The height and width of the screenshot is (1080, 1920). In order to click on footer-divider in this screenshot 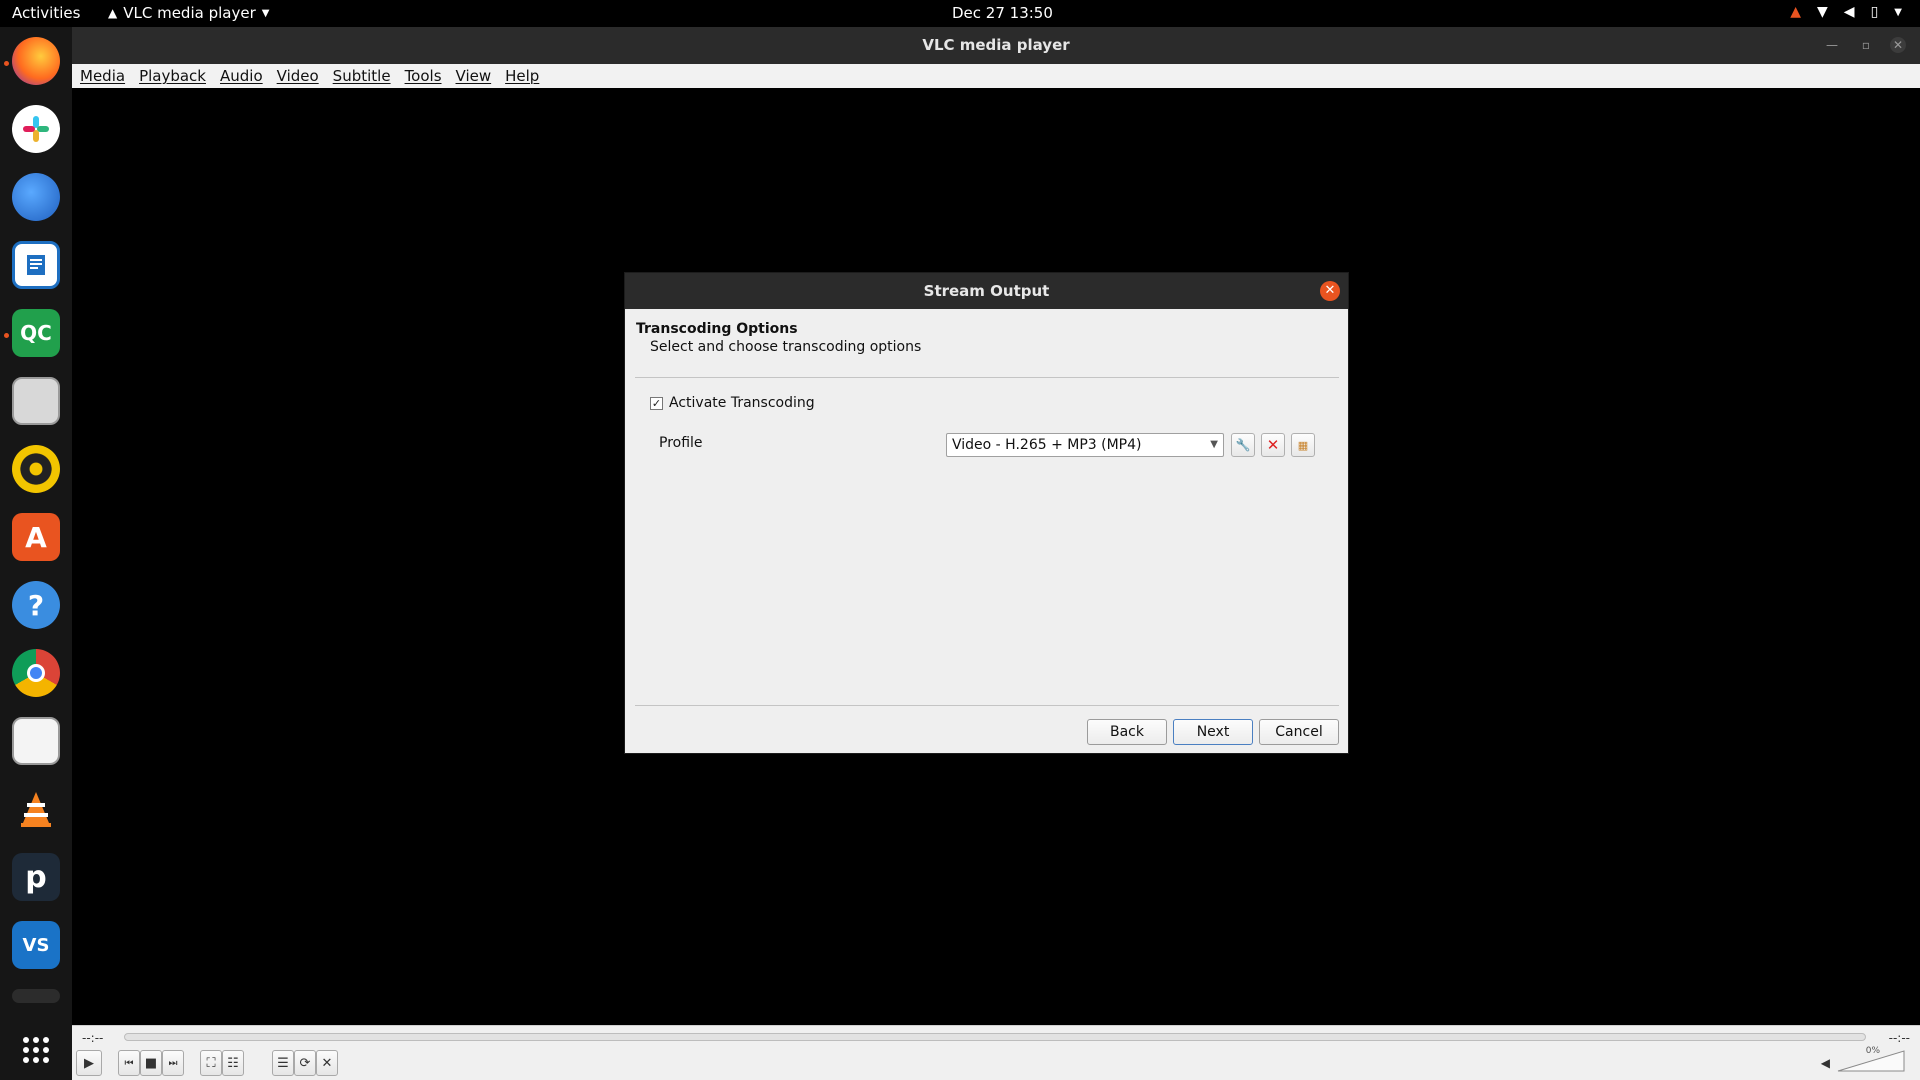, I will do `click(987, 705)`.